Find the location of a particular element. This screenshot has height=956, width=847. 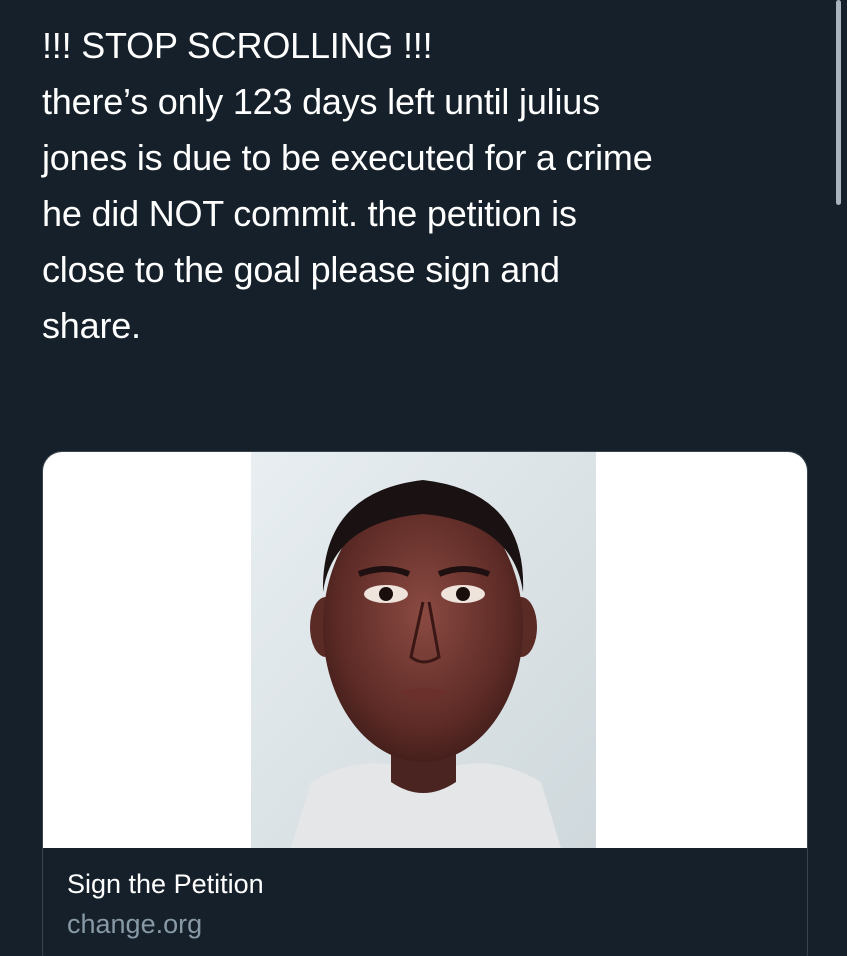

scrollbar is located at coordinates (838, 102).